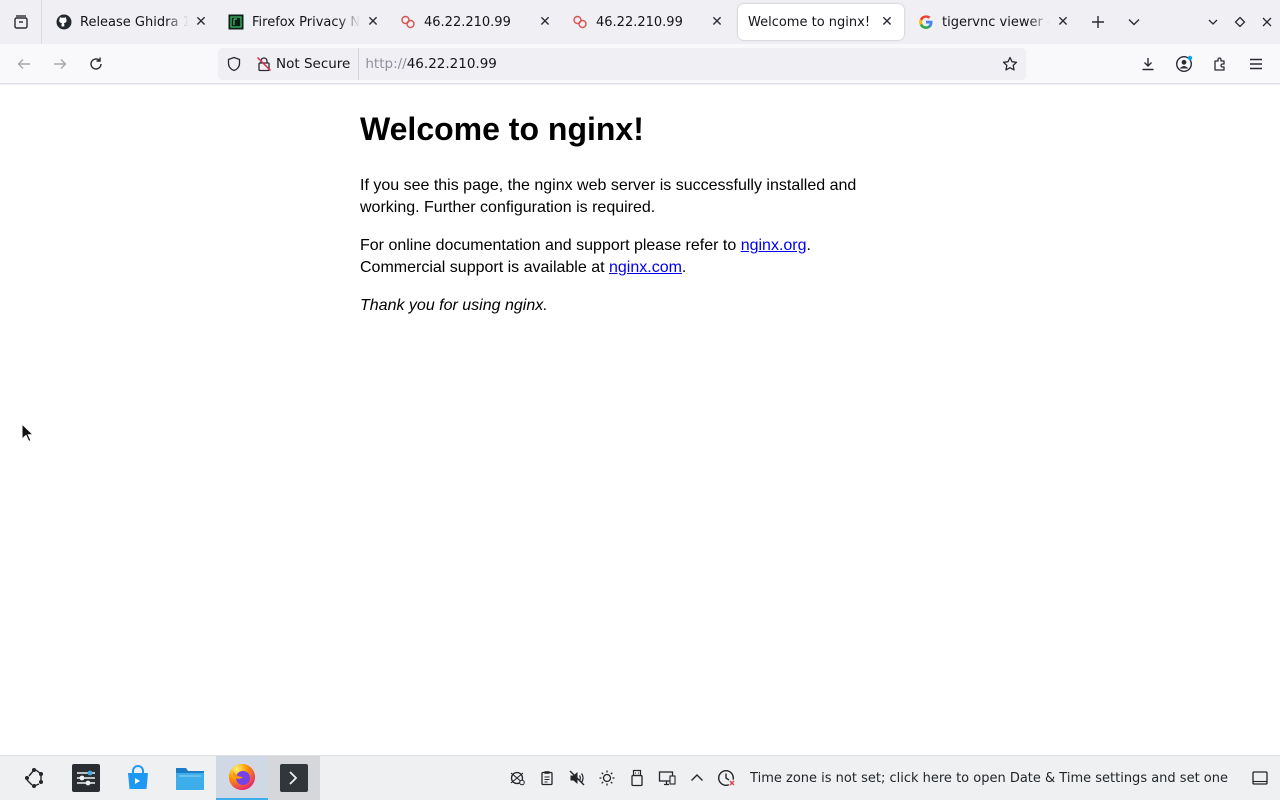 This screenshot has height=800, width=1280. I want to click on arrow-right-icon, so click(60, 63).